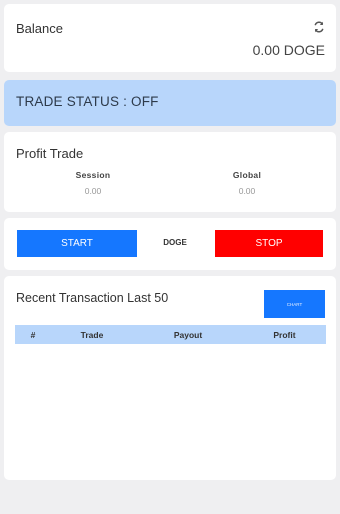 The image size is (340, 514). What do you see at coordinates (92, 298) in the screenshot?
I see `transactions-title: Recent Transaction Last 50` at bounding box center [92, 298].